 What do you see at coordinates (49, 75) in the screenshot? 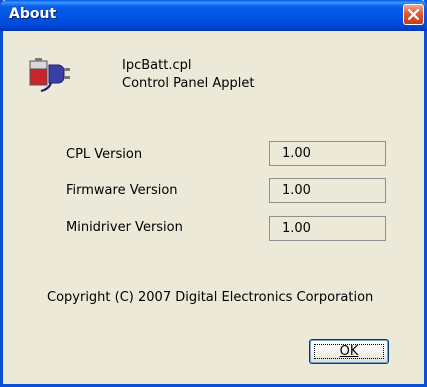
I see `battery-plug-icon` at bounding box center [49, 75].